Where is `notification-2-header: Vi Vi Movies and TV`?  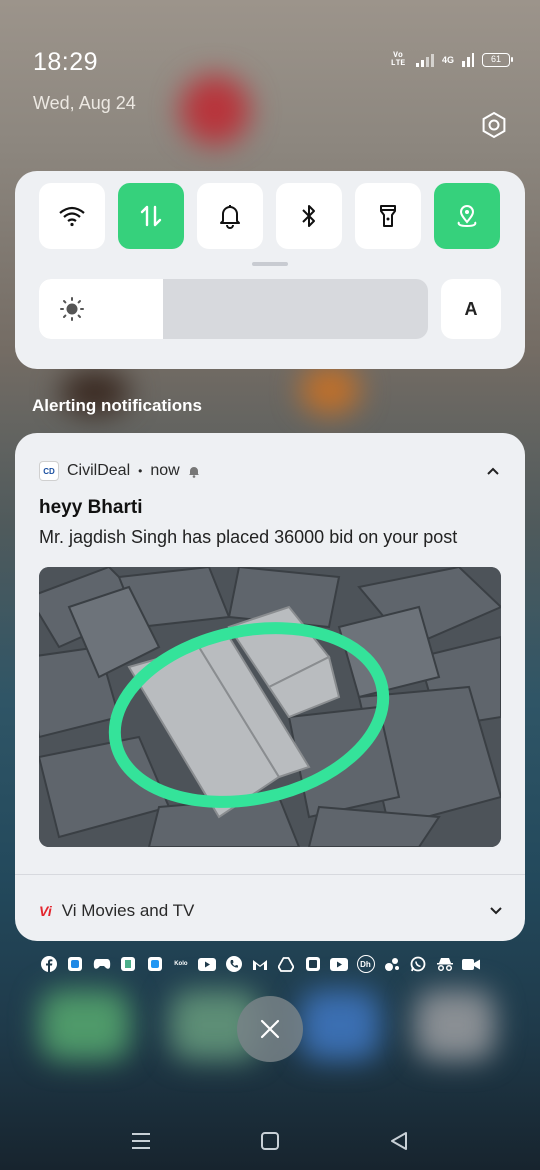 notification-2-header: Vi Vi Movies and TV is located at coordinates (116, 911).